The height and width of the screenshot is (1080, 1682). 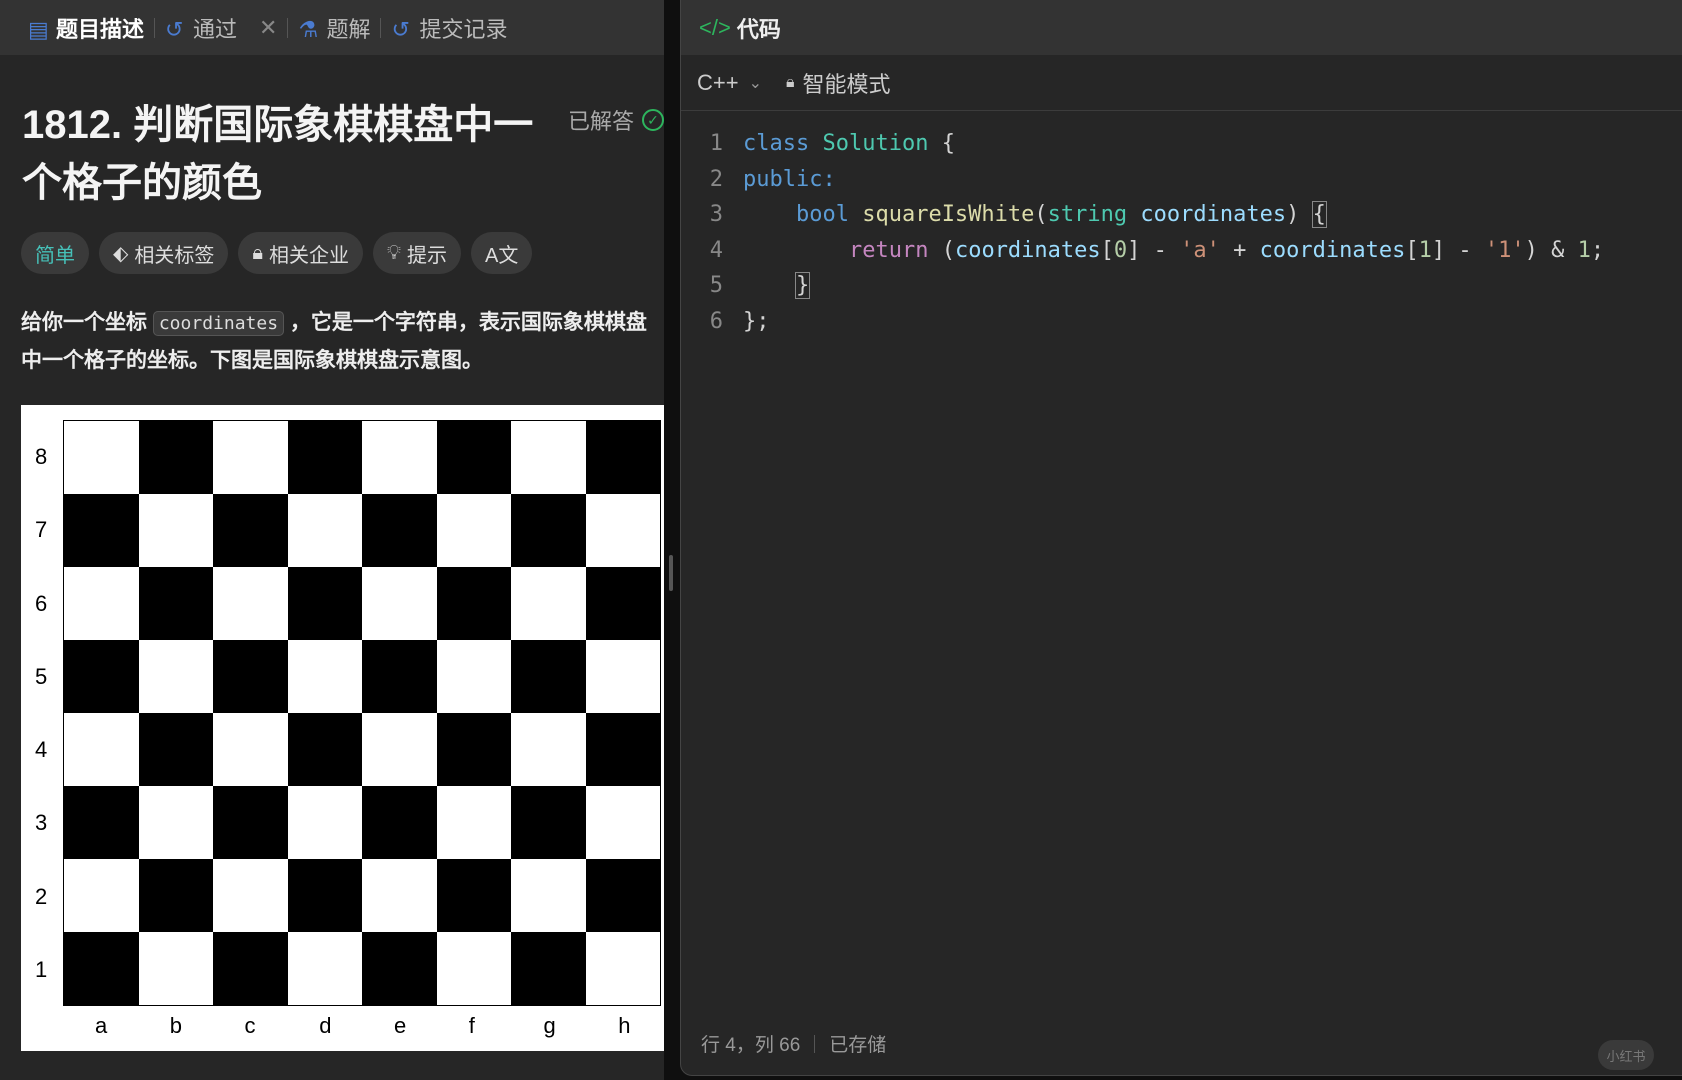 What do you see at coordinates (41, 676) in the screenshot?
I see `rank-label: 5` at bounding box center [41, 676].